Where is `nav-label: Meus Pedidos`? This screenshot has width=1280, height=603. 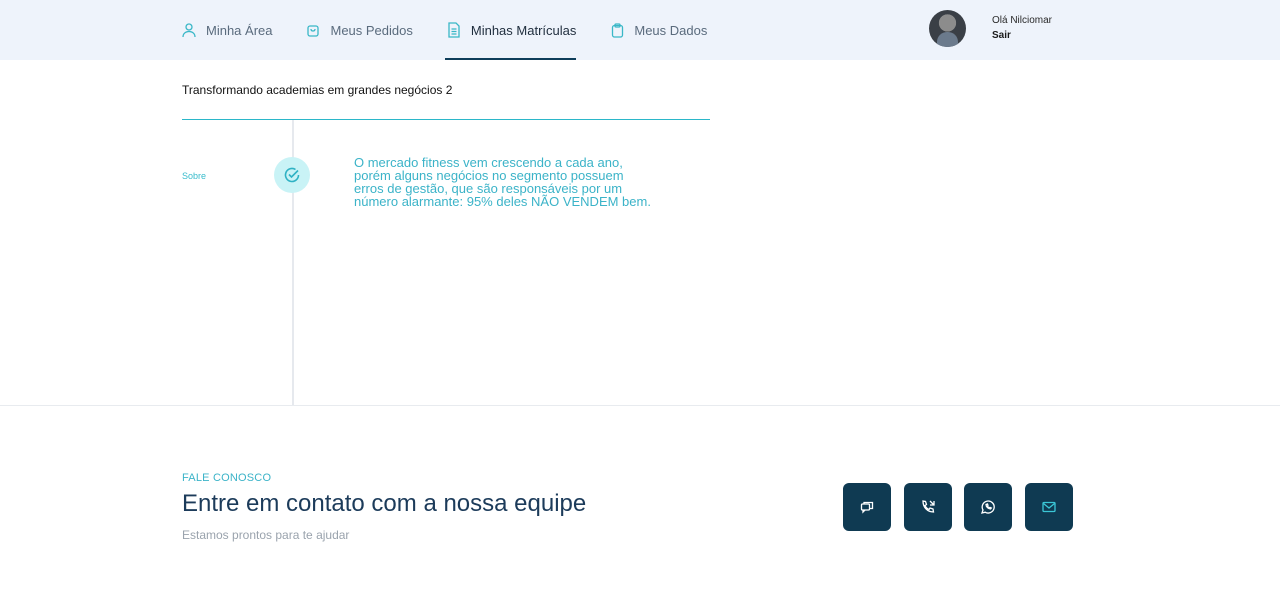 nav-label: Meus Pedidos is located at coordinates (371, 30).